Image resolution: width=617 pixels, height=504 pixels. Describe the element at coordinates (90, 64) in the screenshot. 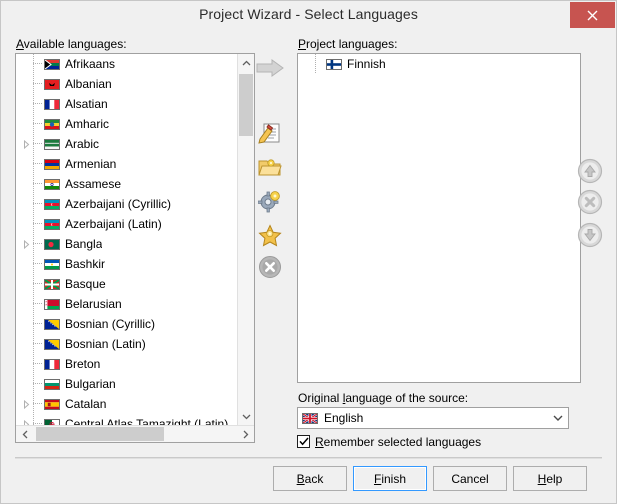

I see `list-item-label: Afrikaans` at that location.